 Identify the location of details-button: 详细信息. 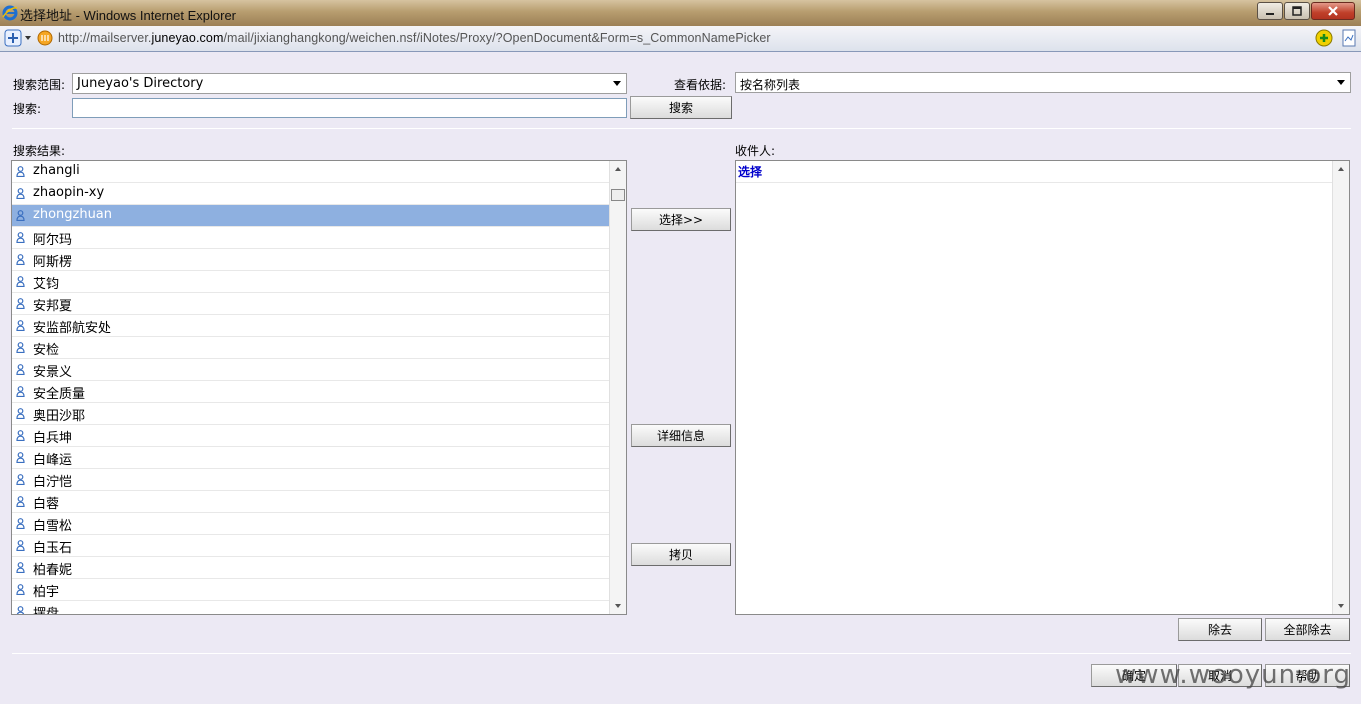
(681, 435).